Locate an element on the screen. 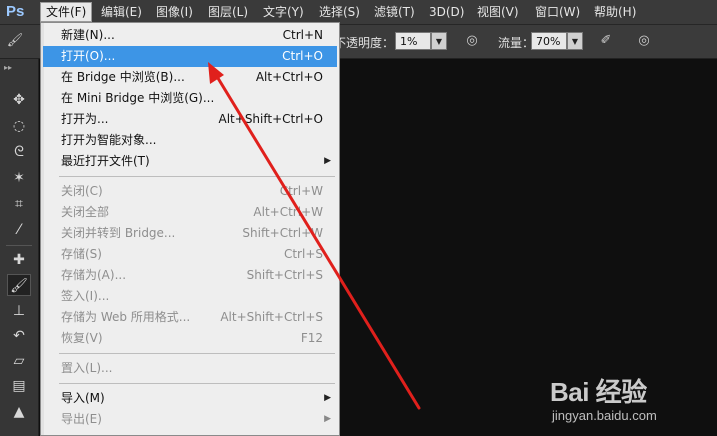 Image resolution: width=717 pixels, height=436 pixels. menu-item-shortcut: Ctrl+W is located at coordinates (301, 191).